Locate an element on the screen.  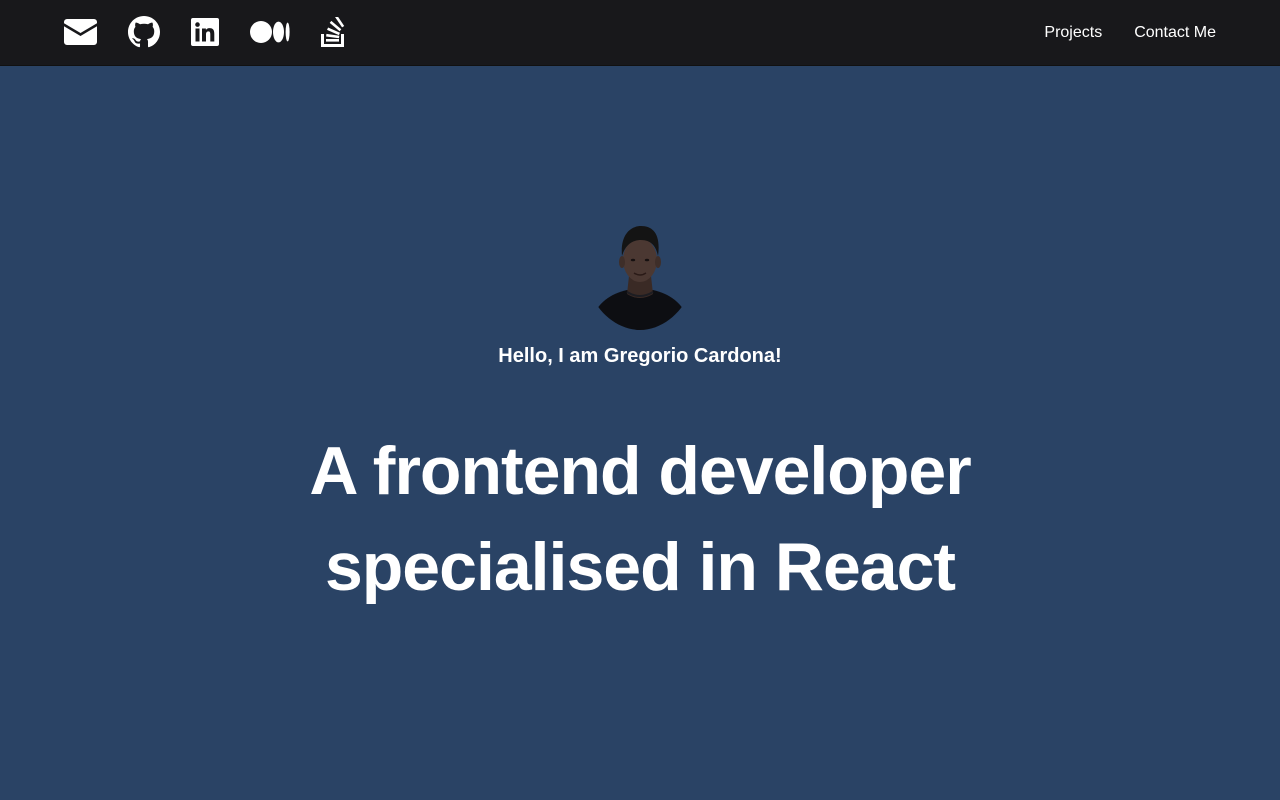
email-link is located at coordinates (80, 32).